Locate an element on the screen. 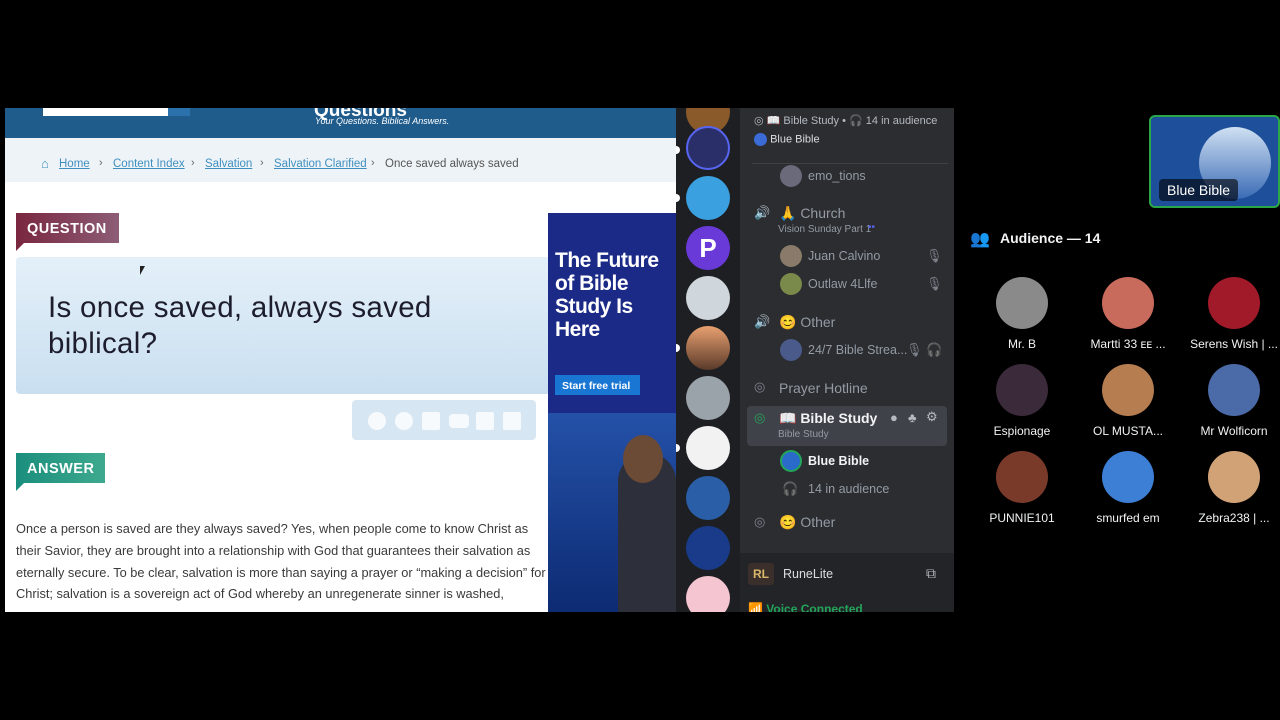 The height and width of the screenshot is (720, 1280). channel-bible-study: ◎ 📖 Bible Study Bible Study ● ♣ ⚙ is located at coordinates (847, 426).